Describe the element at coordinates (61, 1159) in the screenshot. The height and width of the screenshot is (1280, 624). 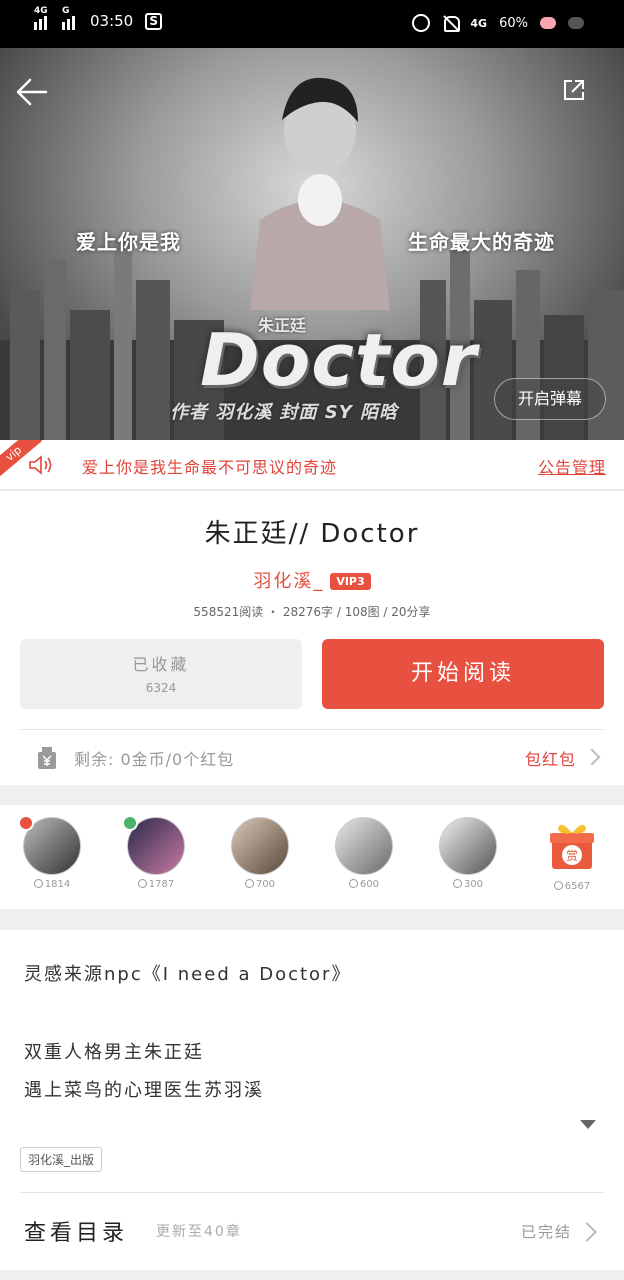
I see `publish-tag: 羽化溪_出版` at that location.